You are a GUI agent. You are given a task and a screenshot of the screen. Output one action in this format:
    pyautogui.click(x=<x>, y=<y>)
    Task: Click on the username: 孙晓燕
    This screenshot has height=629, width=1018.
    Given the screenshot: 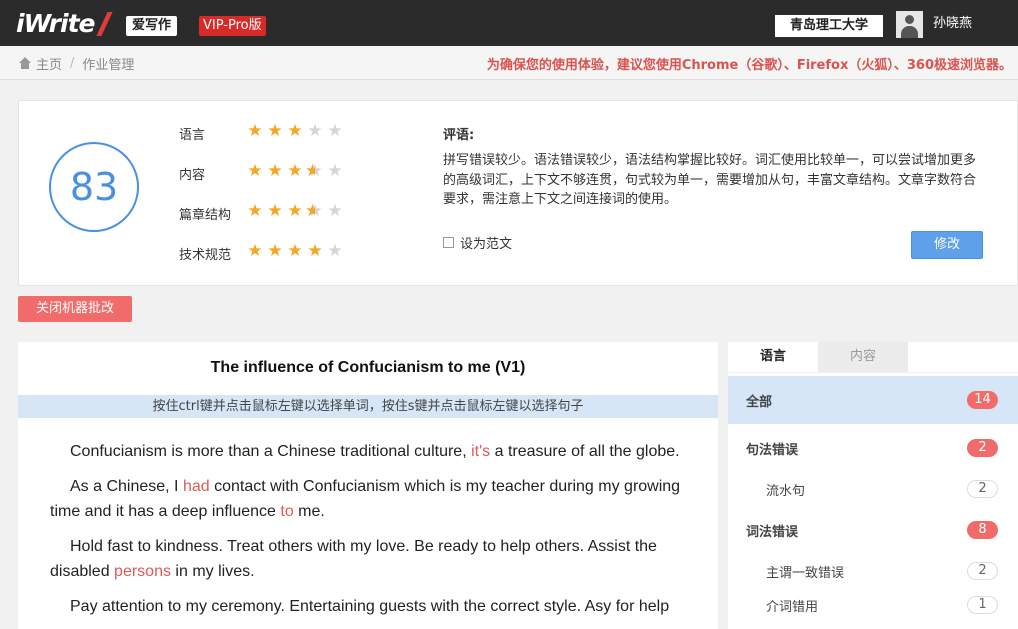 What is the action you would take?
    pyautogui.click(x=952, y=24)
    